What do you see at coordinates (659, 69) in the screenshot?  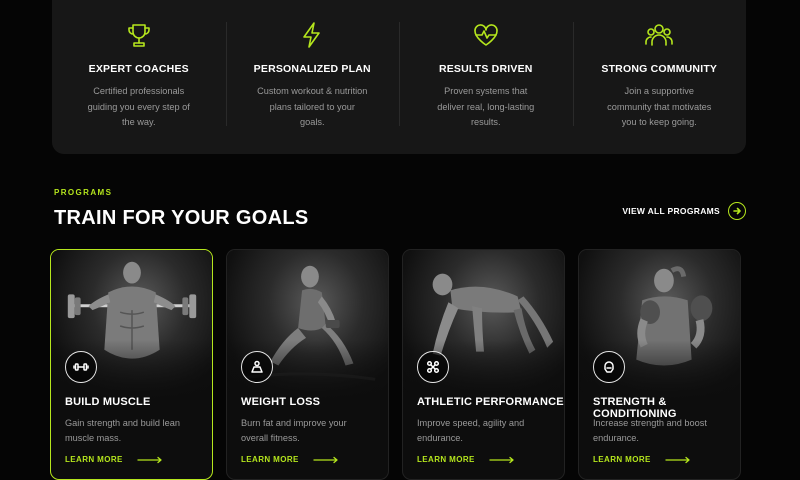 I see `feature-title: STRONG COMMUNITY` at bounding box center [659, 69].